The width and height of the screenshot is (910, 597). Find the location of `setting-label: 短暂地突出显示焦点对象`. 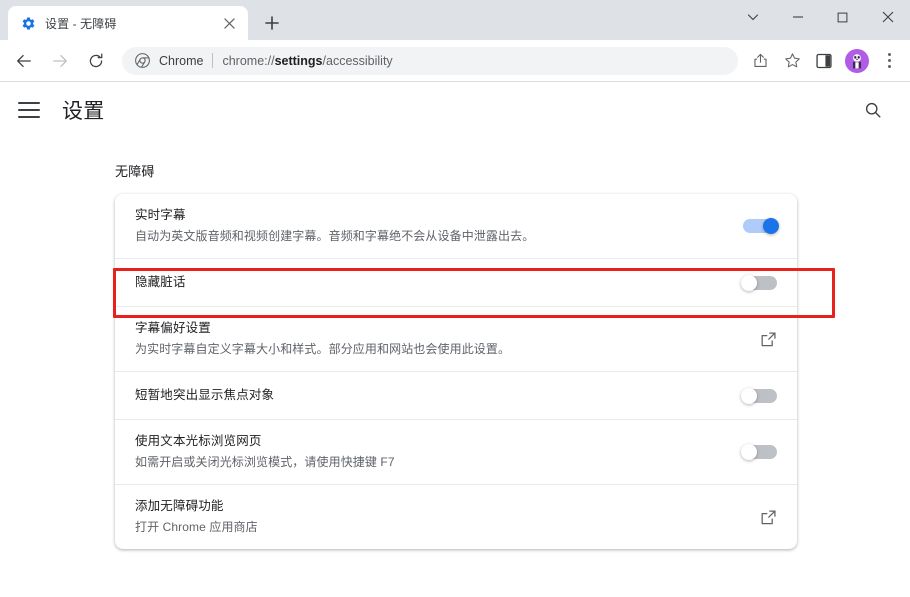

setting-label: 短暂地突出显示焦点对象 is located at coordinates (205, 395).